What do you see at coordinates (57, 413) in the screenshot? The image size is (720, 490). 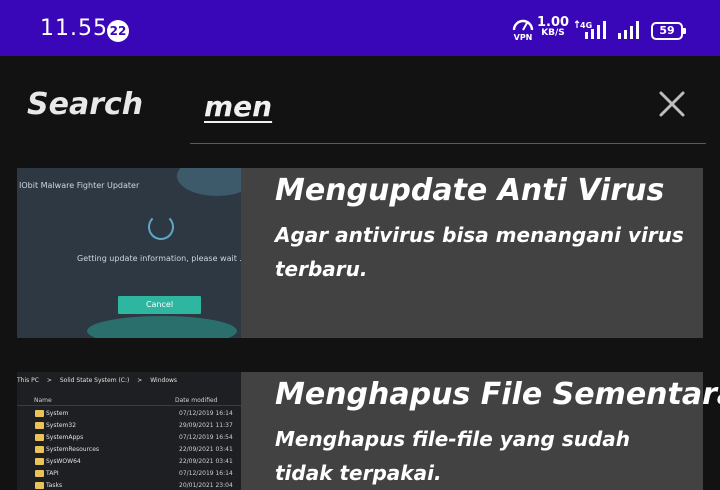 I see `folder-name: System` at bounding box center [57, 413].